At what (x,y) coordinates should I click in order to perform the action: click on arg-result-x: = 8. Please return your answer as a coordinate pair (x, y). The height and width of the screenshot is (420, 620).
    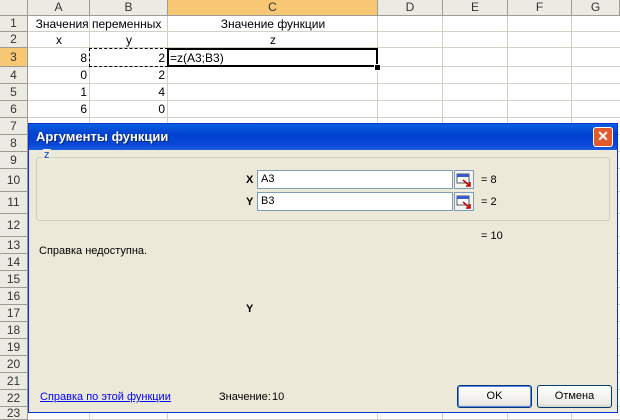
    Looking at the image, I should click on (489, 180).